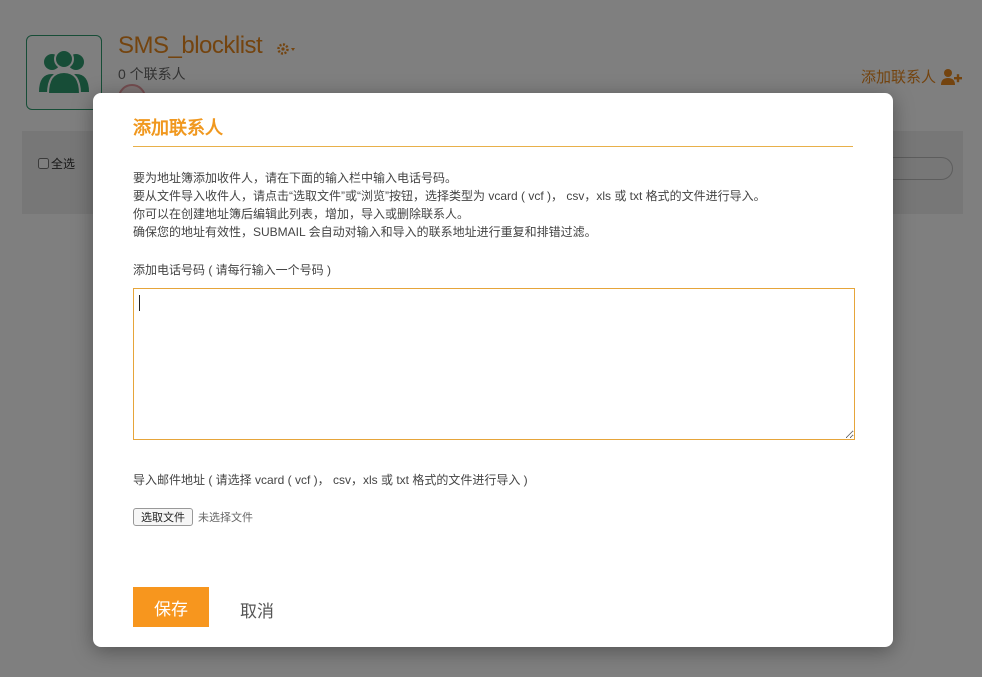 This screenshot has width=982, height=677. What do you see at coordinates (295, 178) in the screenshot?
I see `instruction-line: 要为地址簿添加收件人，请在下面的输入栏中输入电话号码。` at bounding box center [295, 178].